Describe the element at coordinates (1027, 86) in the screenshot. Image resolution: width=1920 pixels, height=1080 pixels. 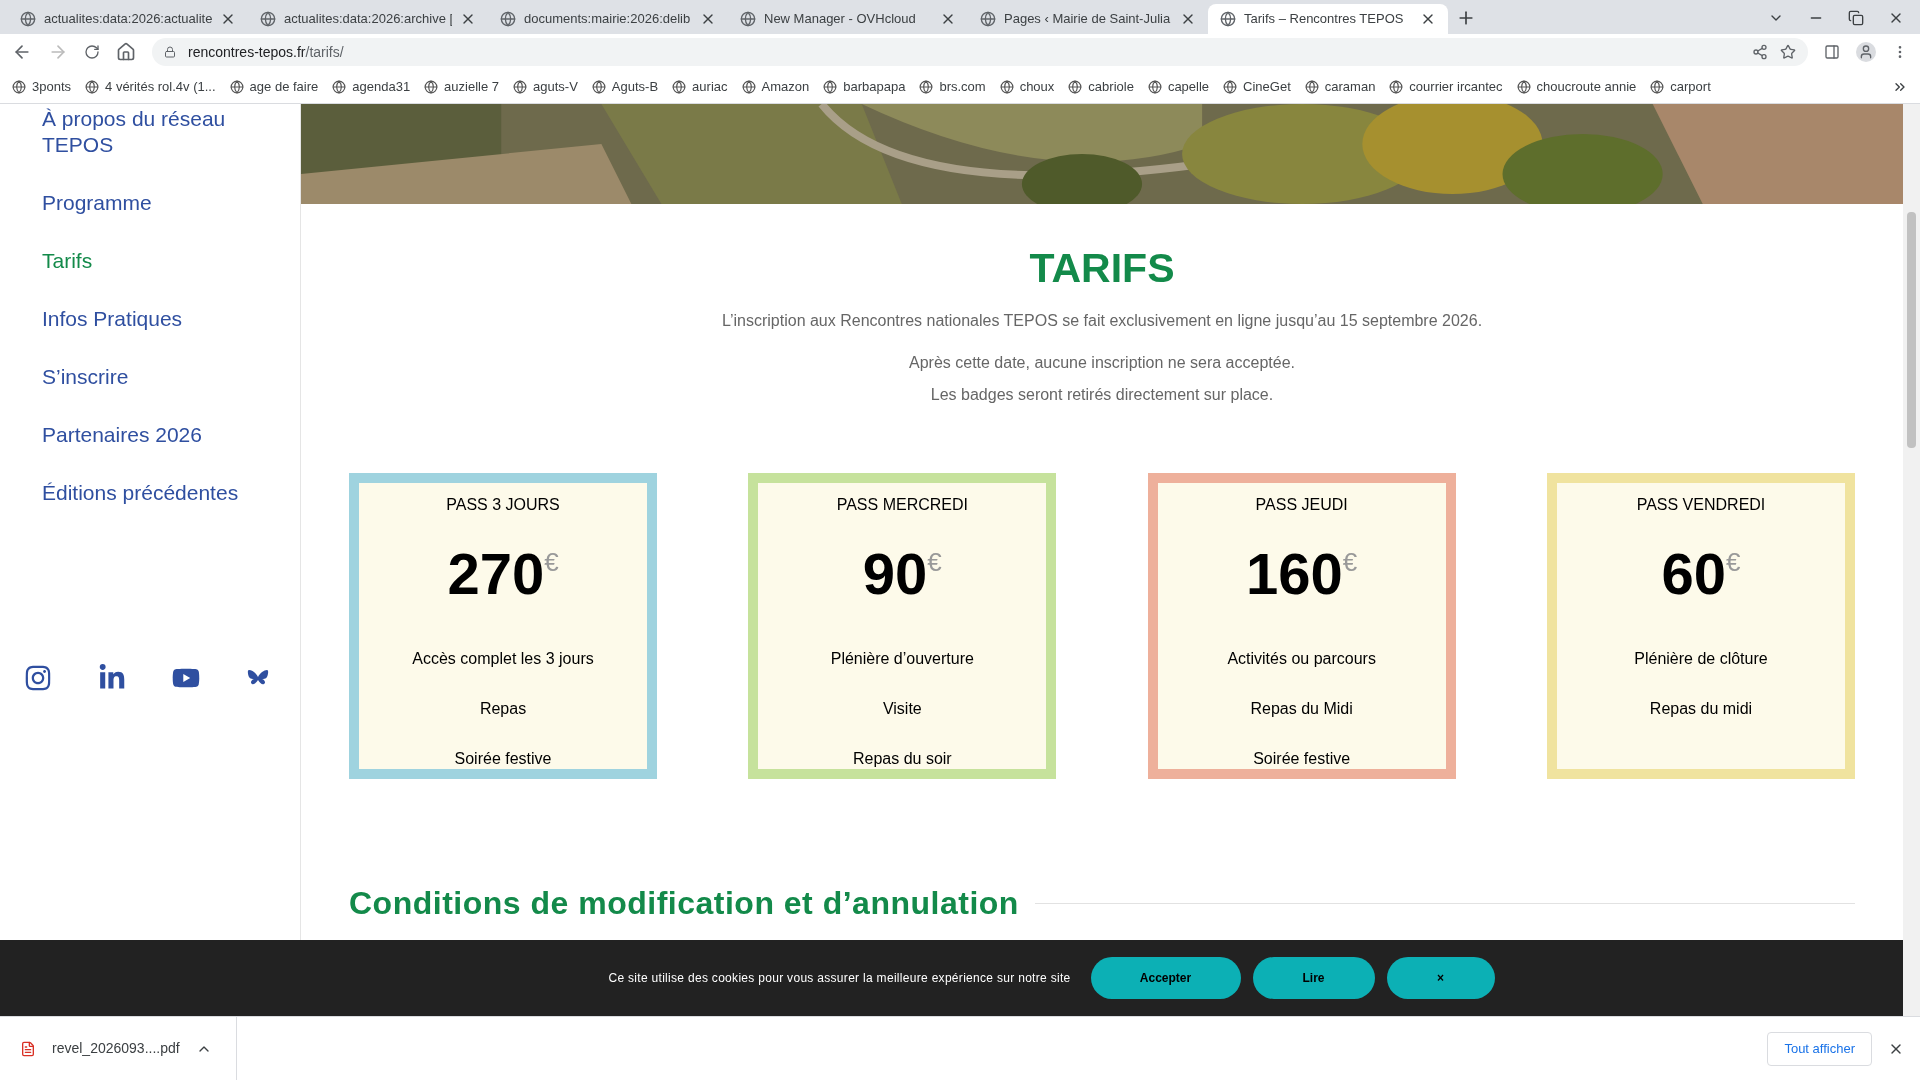
I see `bookmark: choux` at that location.